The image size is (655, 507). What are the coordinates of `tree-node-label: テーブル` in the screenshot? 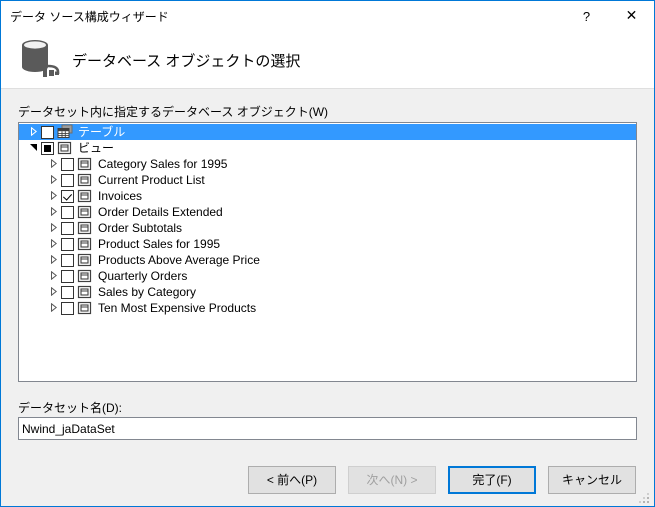 It's located at (102, 132).